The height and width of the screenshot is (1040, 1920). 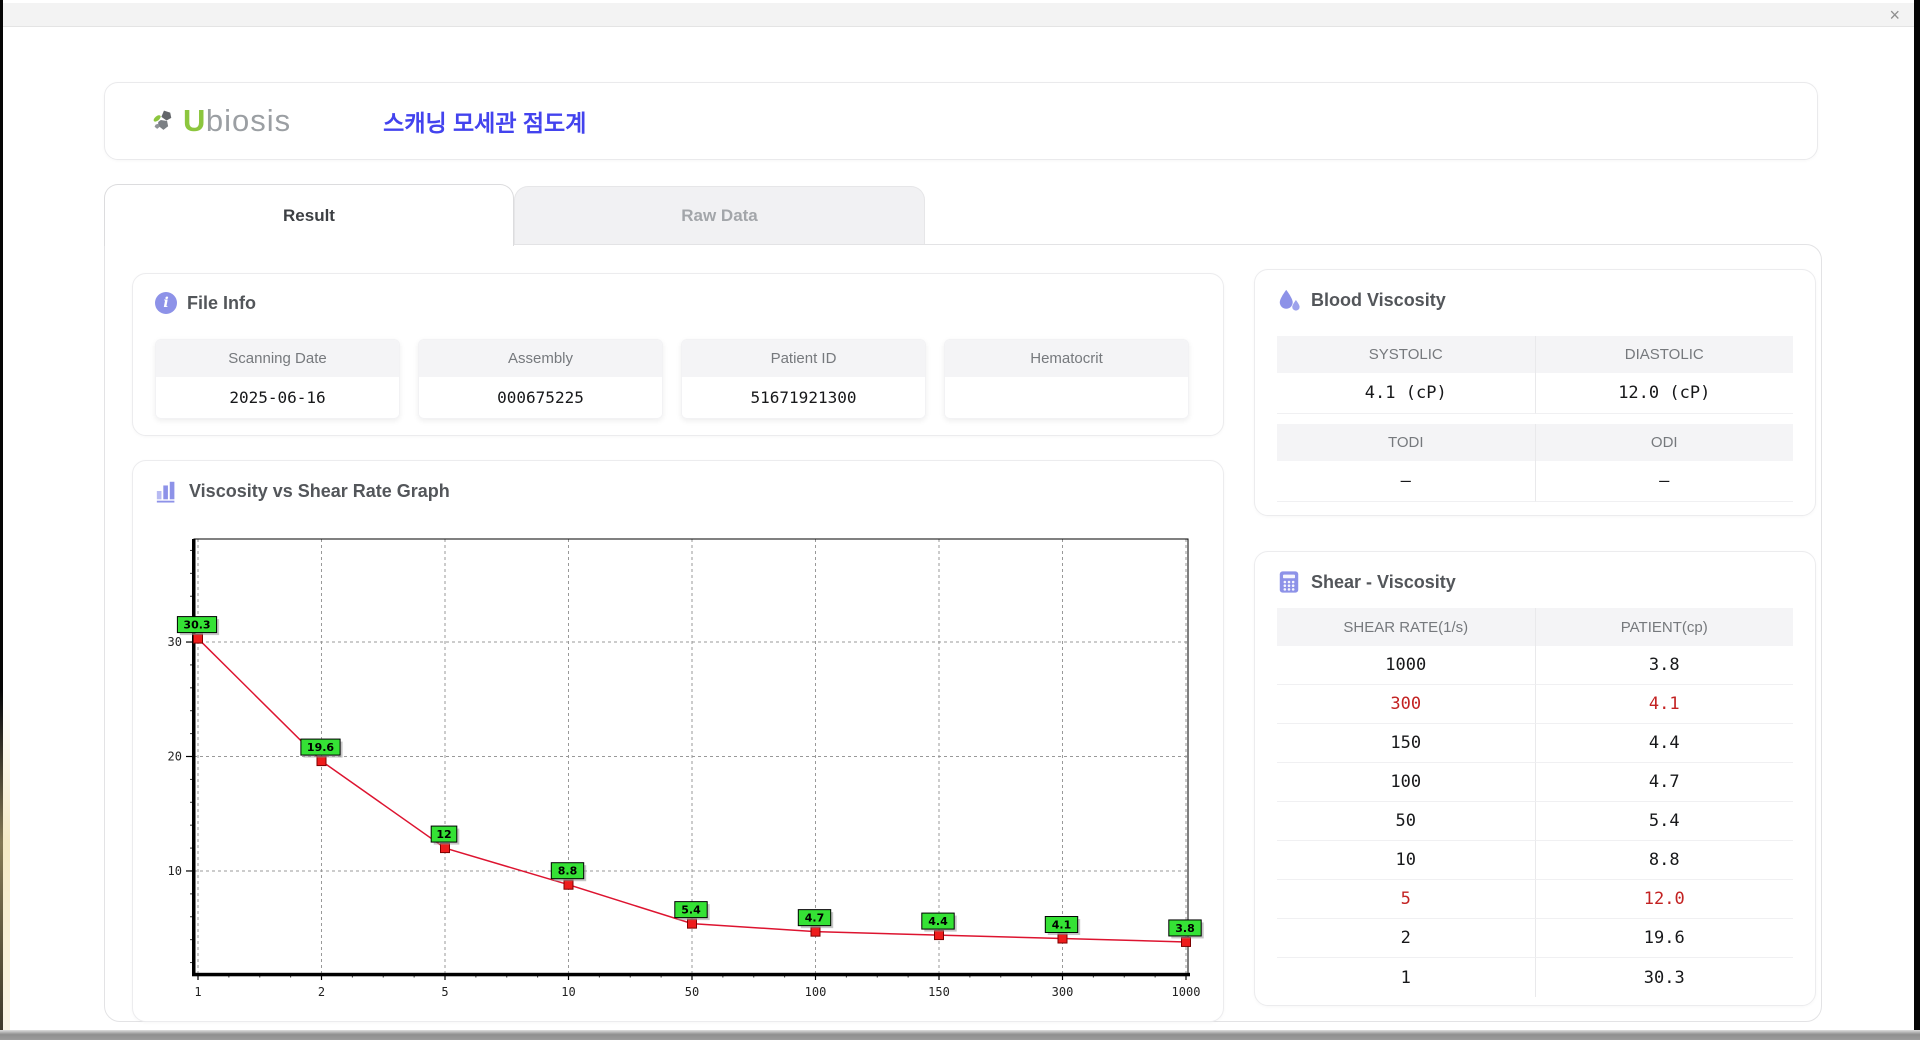 What do you see at coordinates (1663, 782) in the screenshot?
I see `patient-viscosity-value: 4.7` at bounding box center [1663, 782].